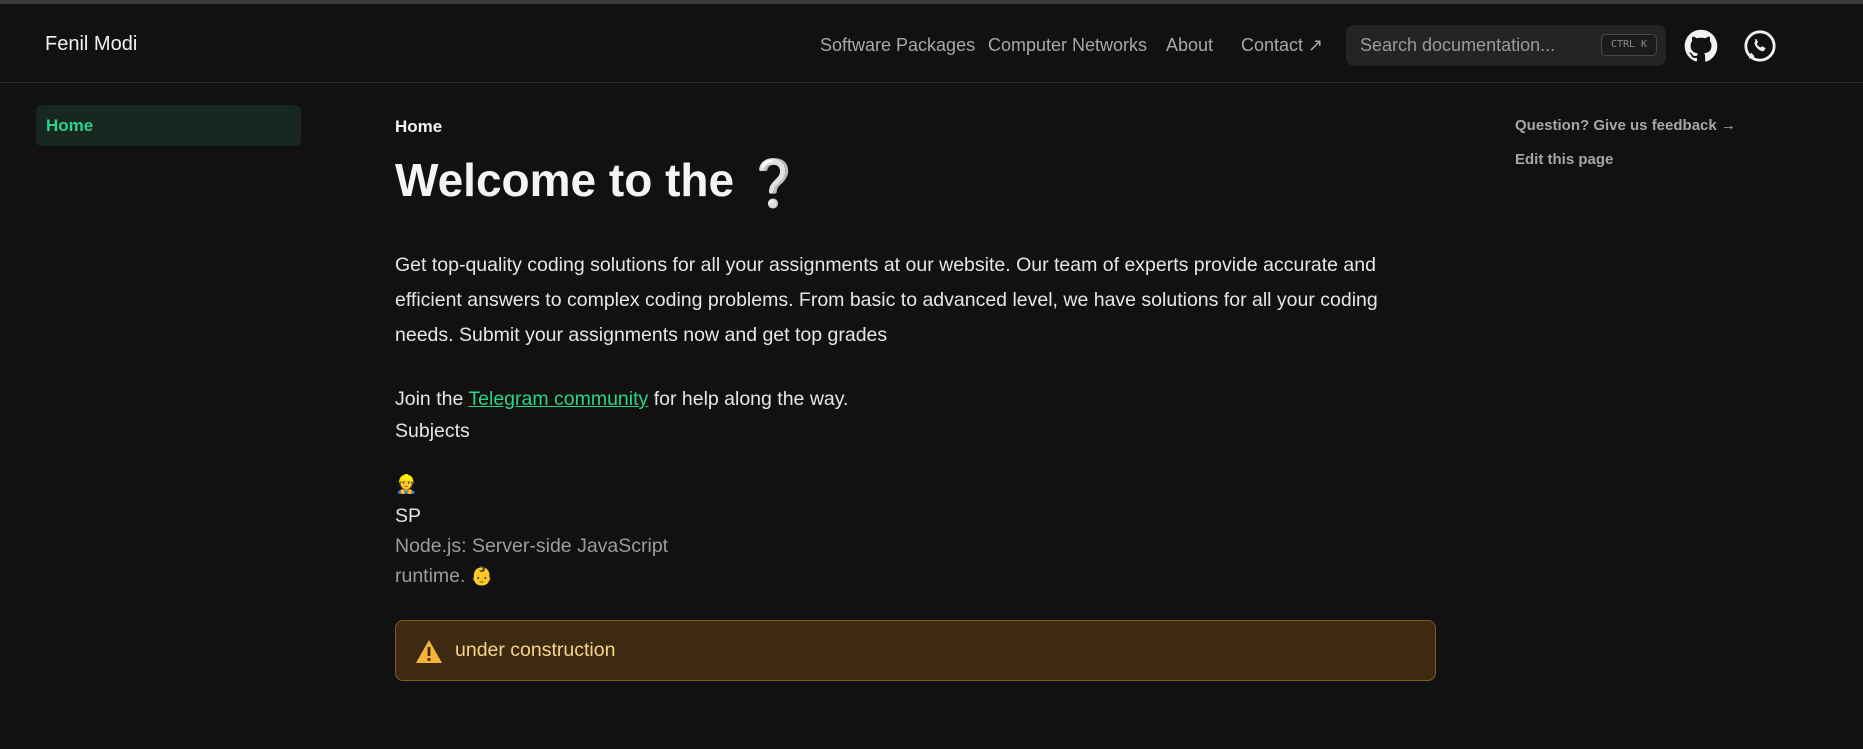  What do you see at coordinates (1067, 45) in the screenshot?
I see `nav-link-computer-networks: Computer Networks` at bounding box center [1067, 45].